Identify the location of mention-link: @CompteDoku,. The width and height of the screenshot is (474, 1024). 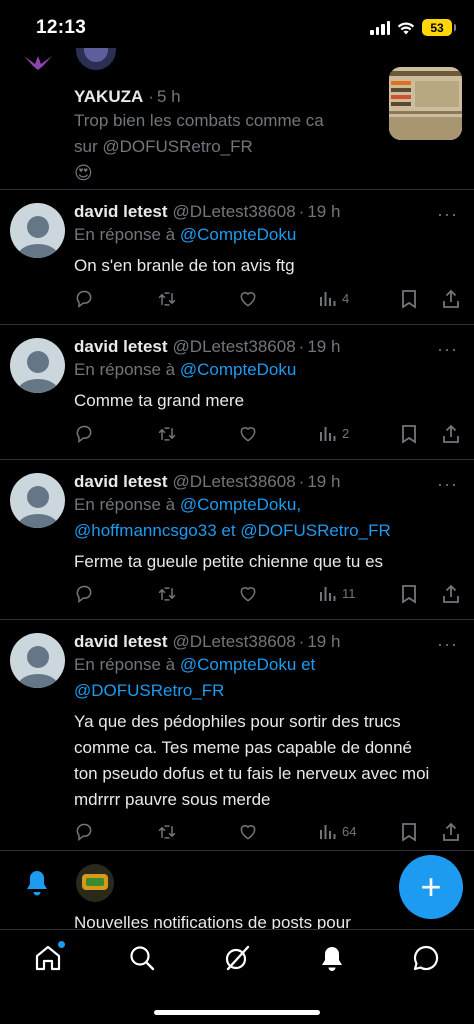
(240, 504).